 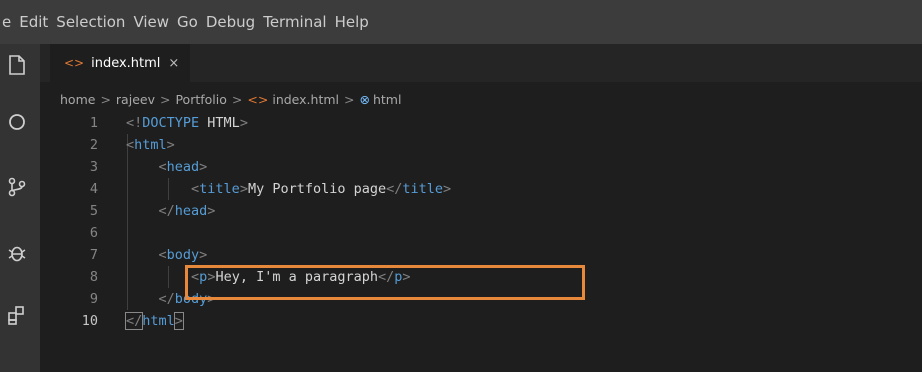 What do you see at coordinates (155, 22) in the screenshot?
I see `menu-item-view: View` at bounding box center [155, 22].